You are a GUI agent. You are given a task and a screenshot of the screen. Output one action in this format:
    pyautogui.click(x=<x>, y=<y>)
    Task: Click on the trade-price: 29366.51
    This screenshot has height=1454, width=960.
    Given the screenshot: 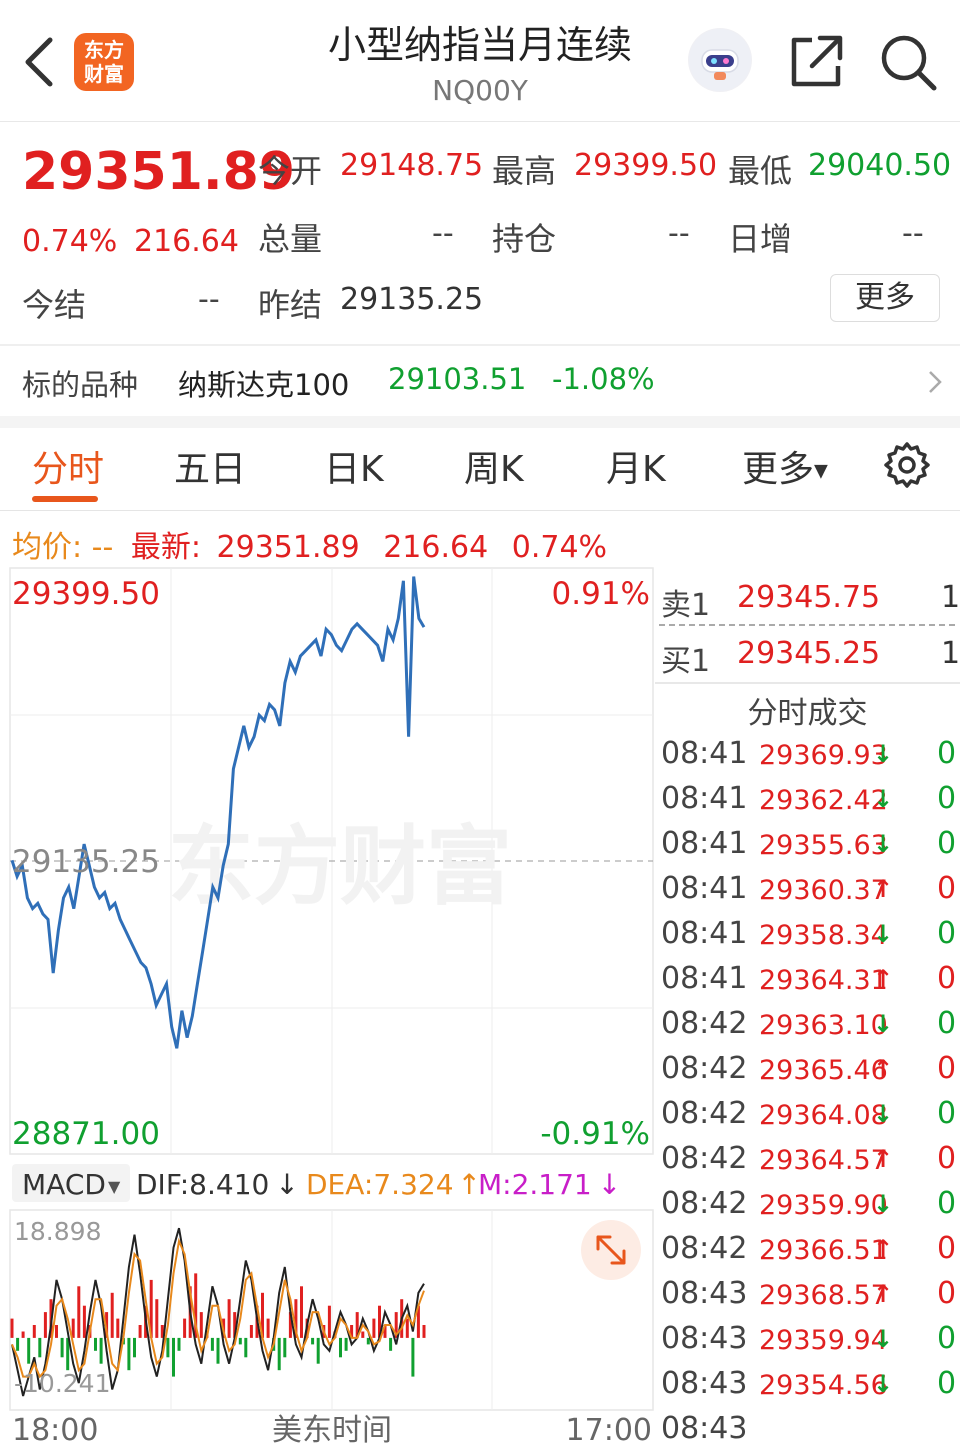 What is the action you would take?
    pyautogui.click(x=823, y=1250)
    